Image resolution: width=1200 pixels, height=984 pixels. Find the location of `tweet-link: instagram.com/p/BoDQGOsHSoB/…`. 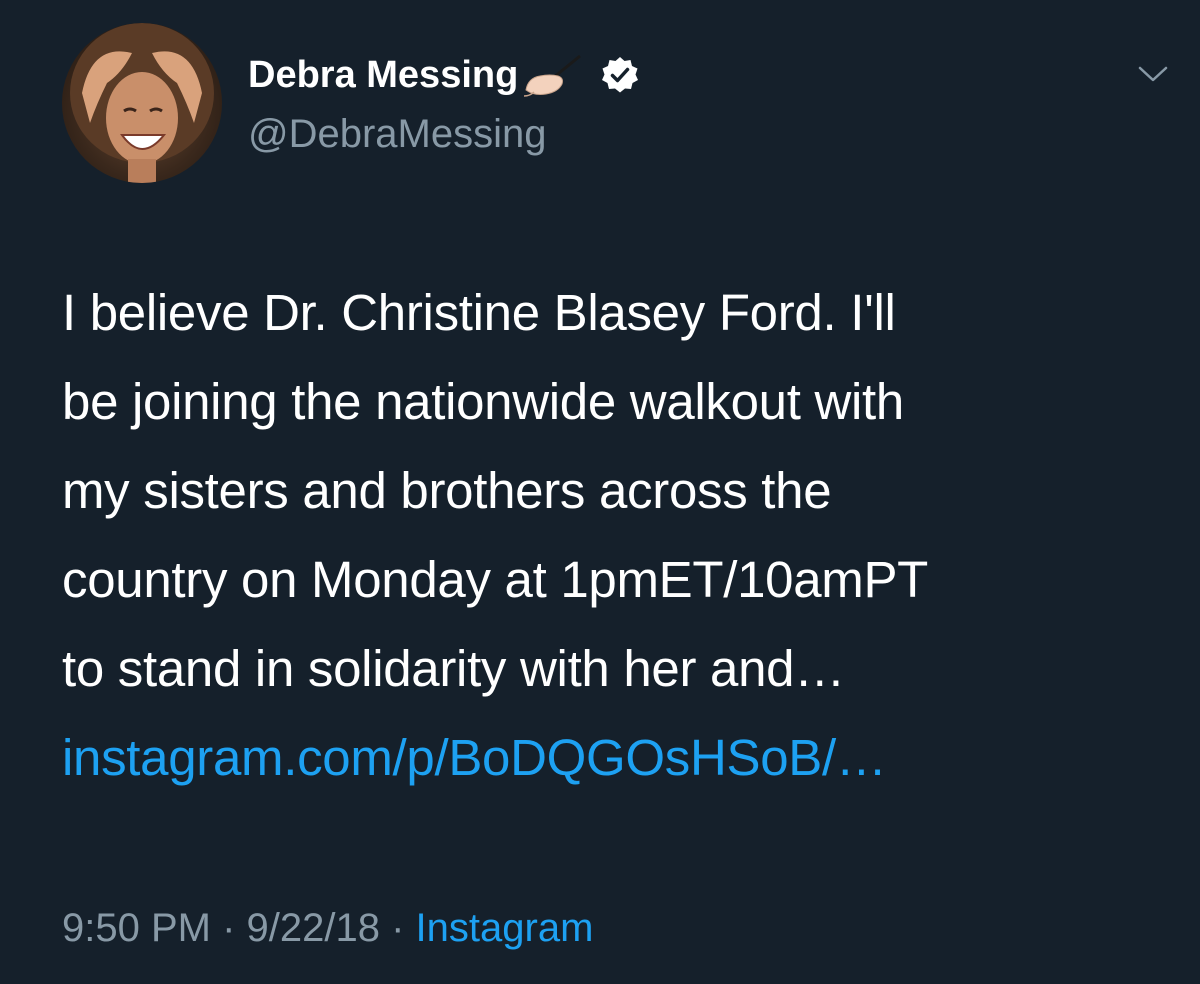

tweet-link: instagram.com/p/BoDQGOsHSoB/… is located at coordinates (474, 757).